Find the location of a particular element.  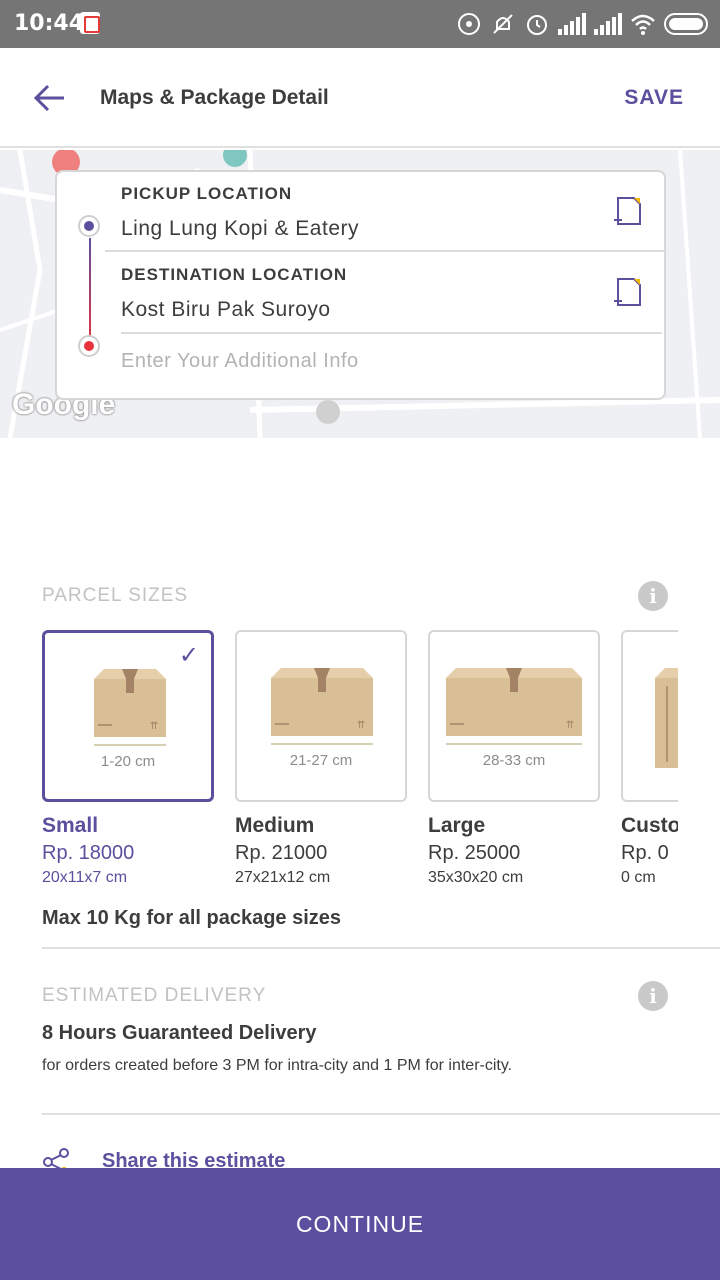

parcel-name: Medium is located at coordinates (275, 825).